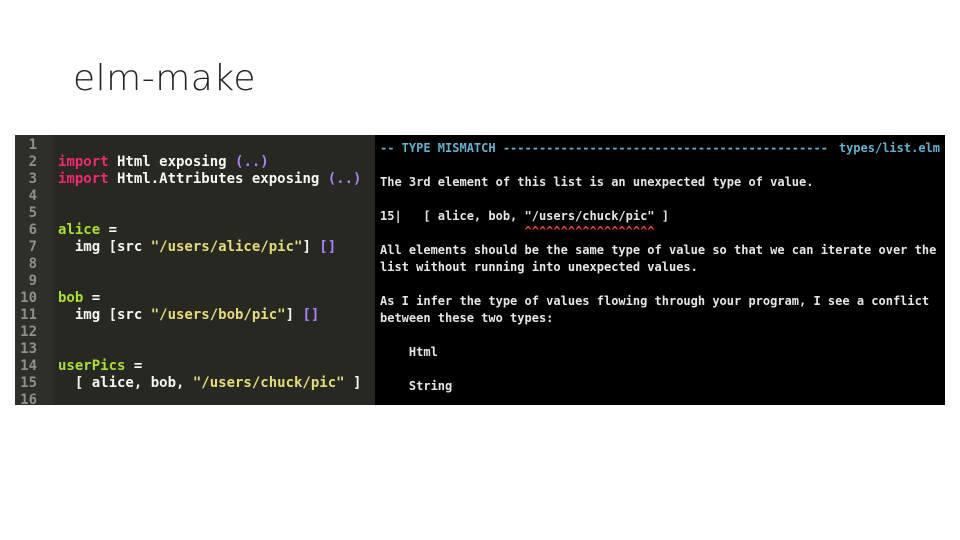 The image size is (960, 540). I want to click on code-token: Html.Attributes exposing, so click(218, 179).